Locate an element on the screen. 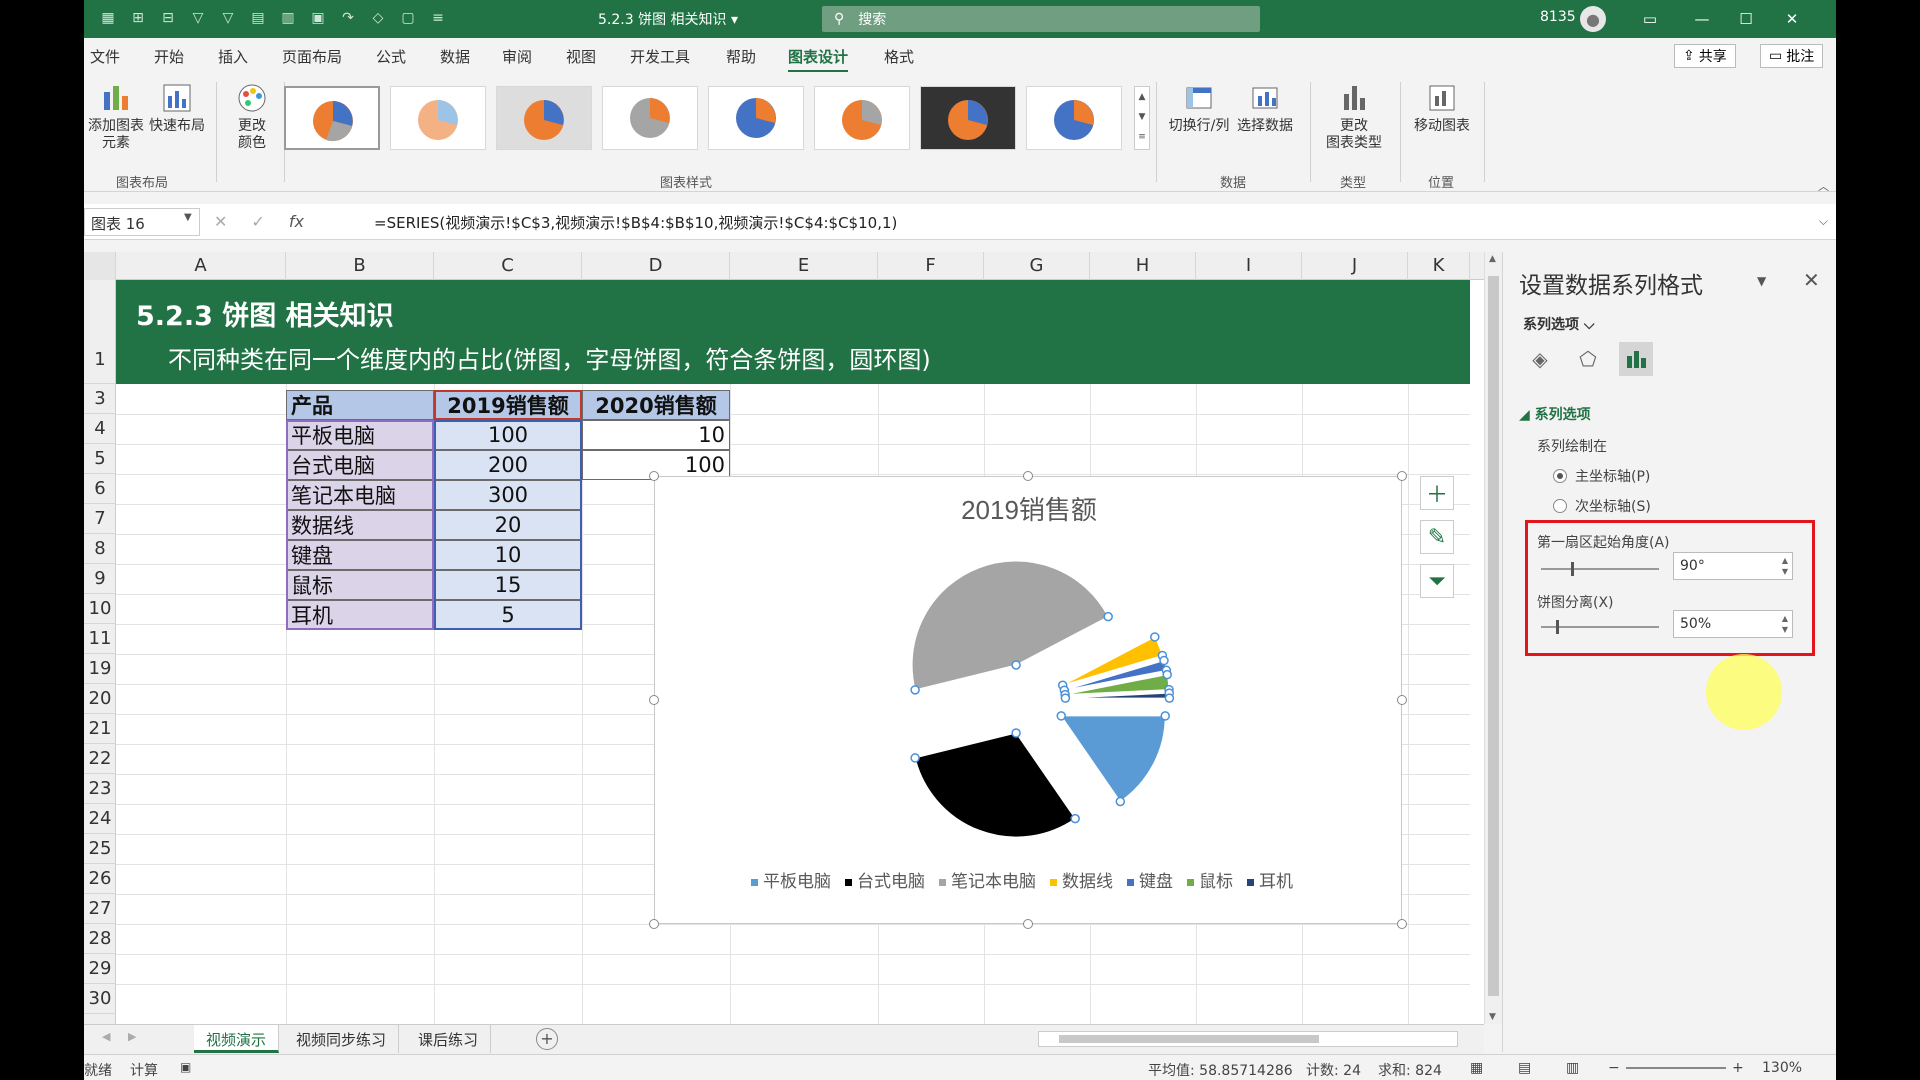  page-layout-view-icon: ▤ is located at coordinates (1524, 1068).